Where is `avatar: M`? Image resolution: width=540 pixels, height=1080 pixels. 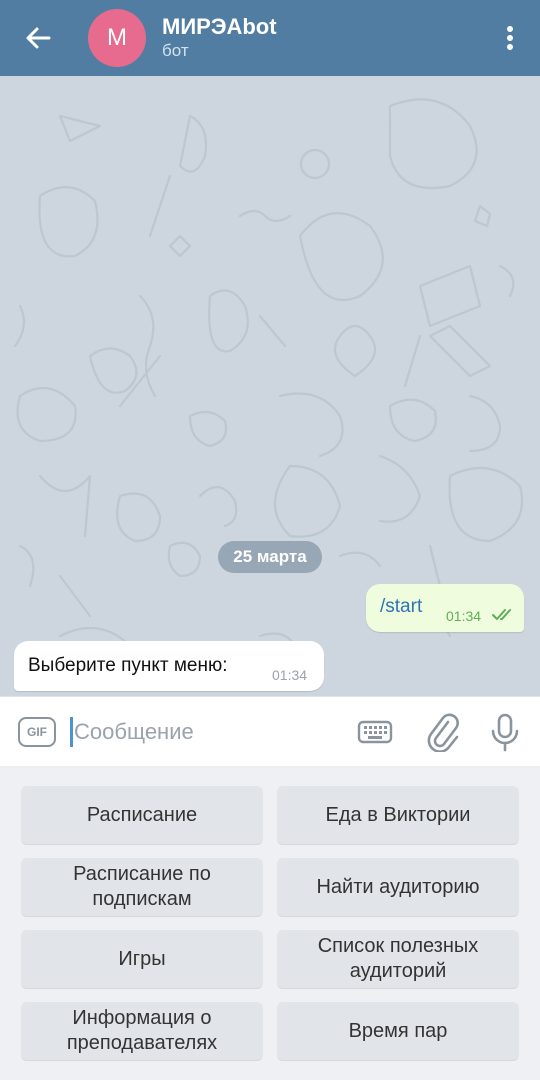 avatar: M is located at coordinates (117, 38).